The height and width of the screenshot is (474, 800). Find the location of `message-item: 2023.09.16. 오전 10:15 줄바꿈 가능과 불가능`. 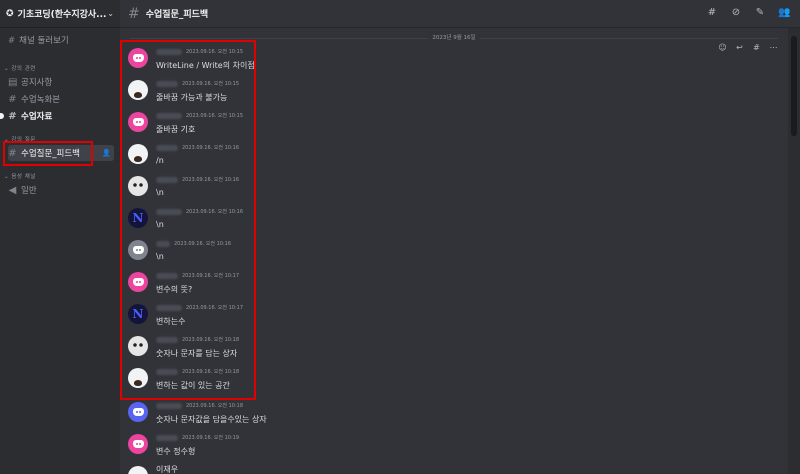

message-item: 2023.09.16. 오전 10:15 줄바꿈 가능과 불가능 is located at coordinates (440, 92).